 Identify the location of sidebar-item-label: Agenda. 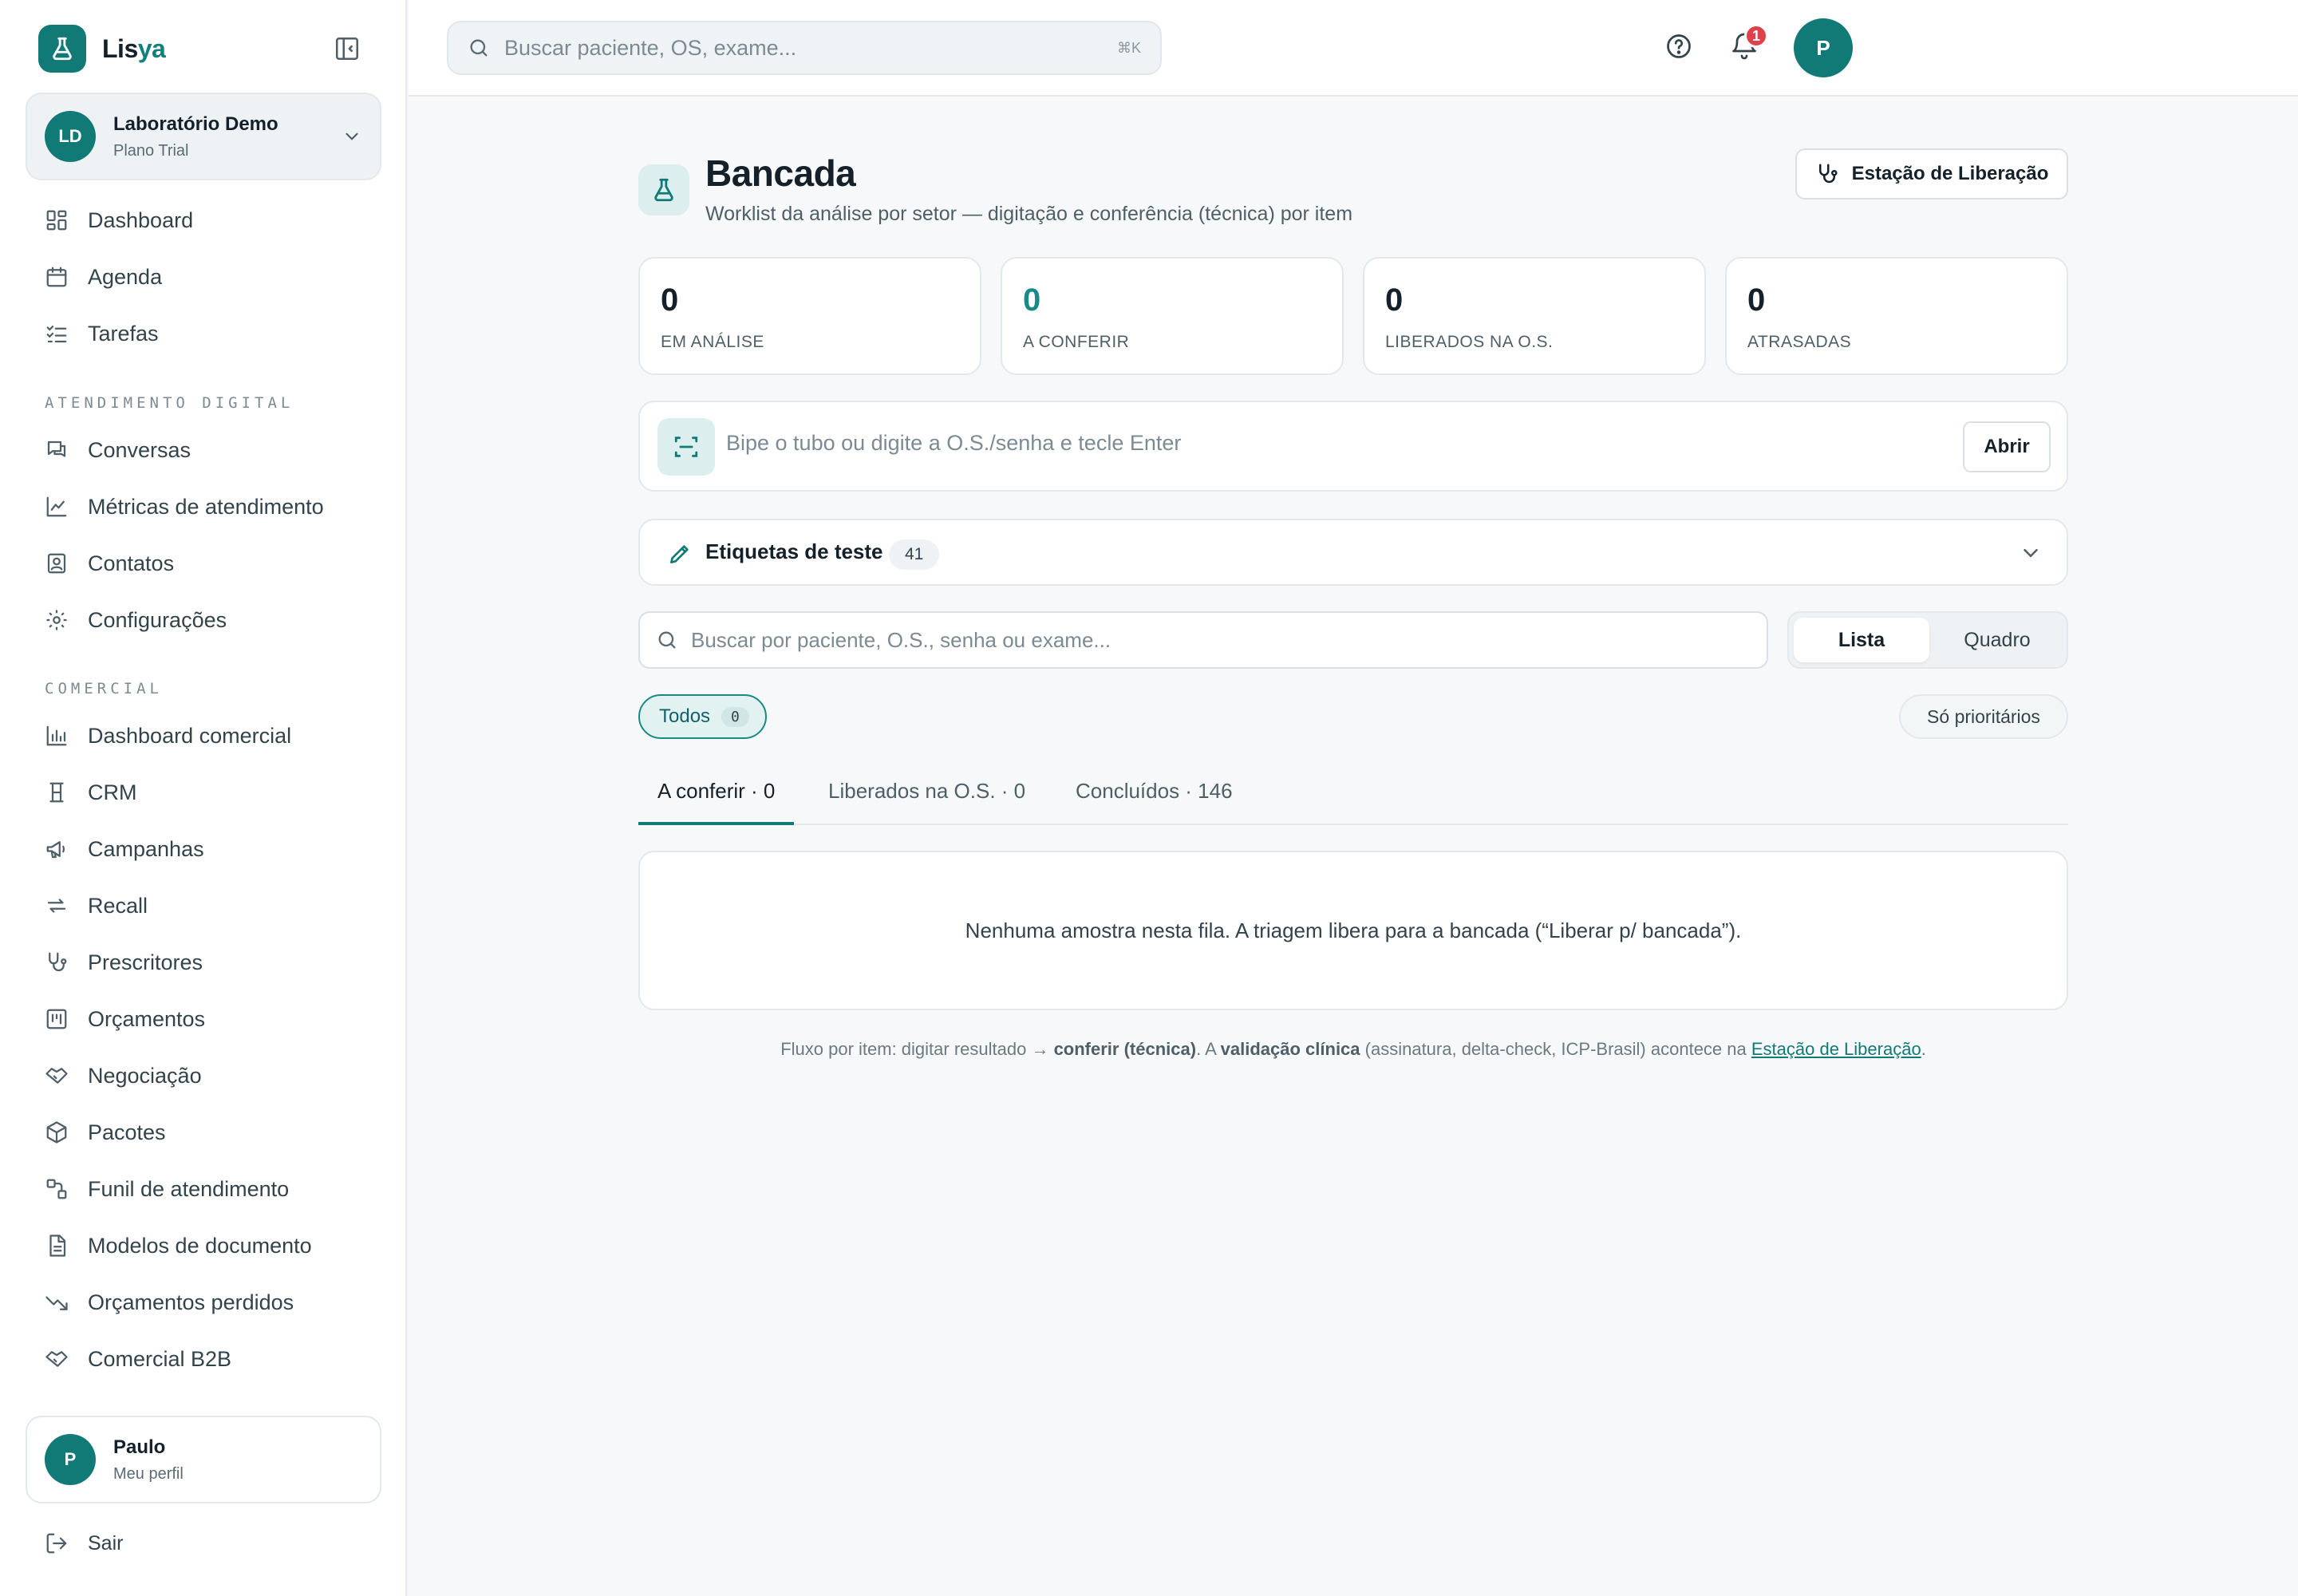
(125, 276).